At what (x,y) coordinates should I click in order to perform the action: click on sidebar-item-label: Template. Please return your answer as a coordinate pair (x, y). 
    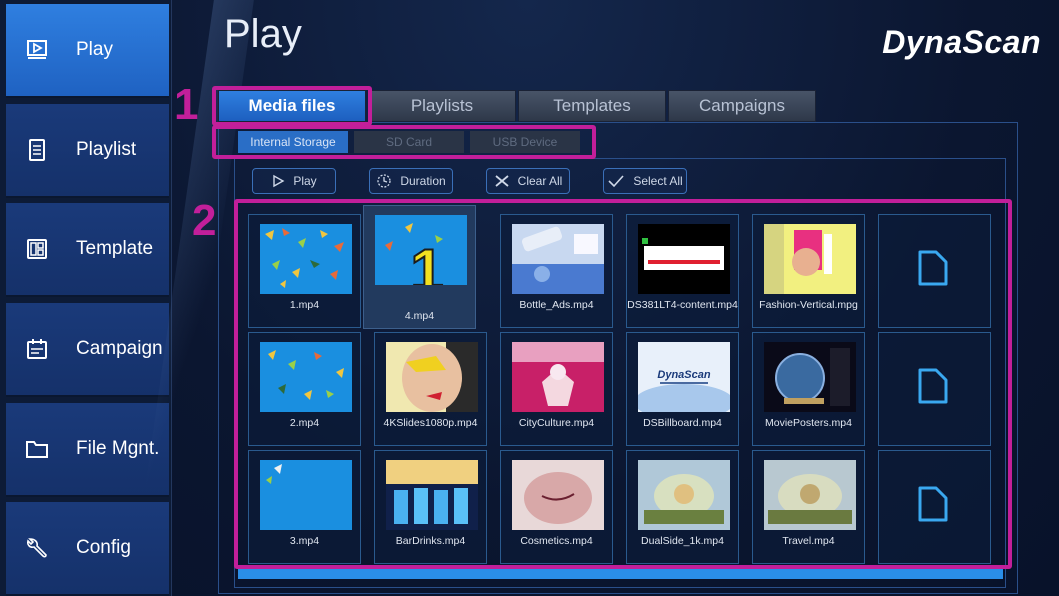
    Looking at the image, I should click on (115, 248).